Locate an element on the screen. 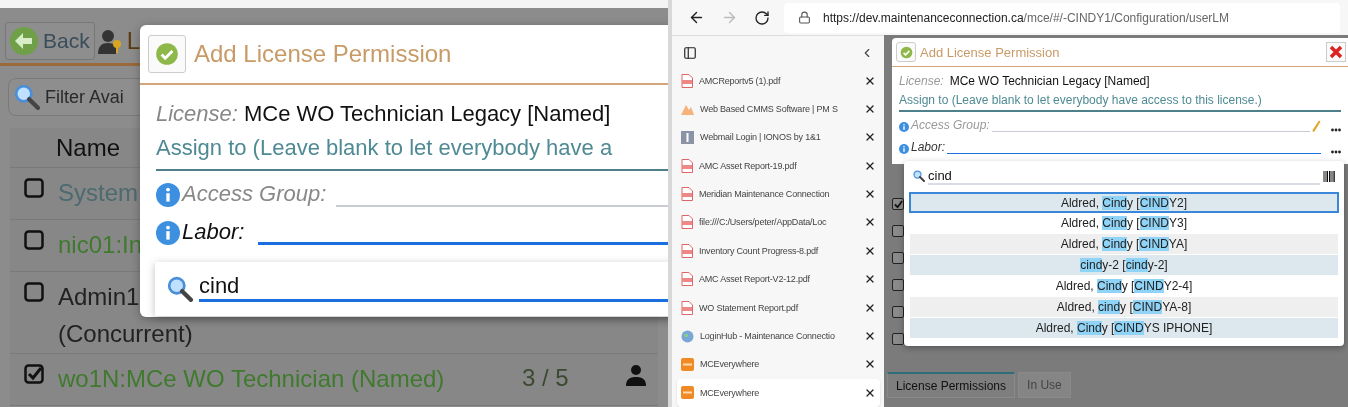 The height and width of the screenshot is (407, 1348). browser-tab: Meridian Maintenance Connection is located at coordinates (778, 194).